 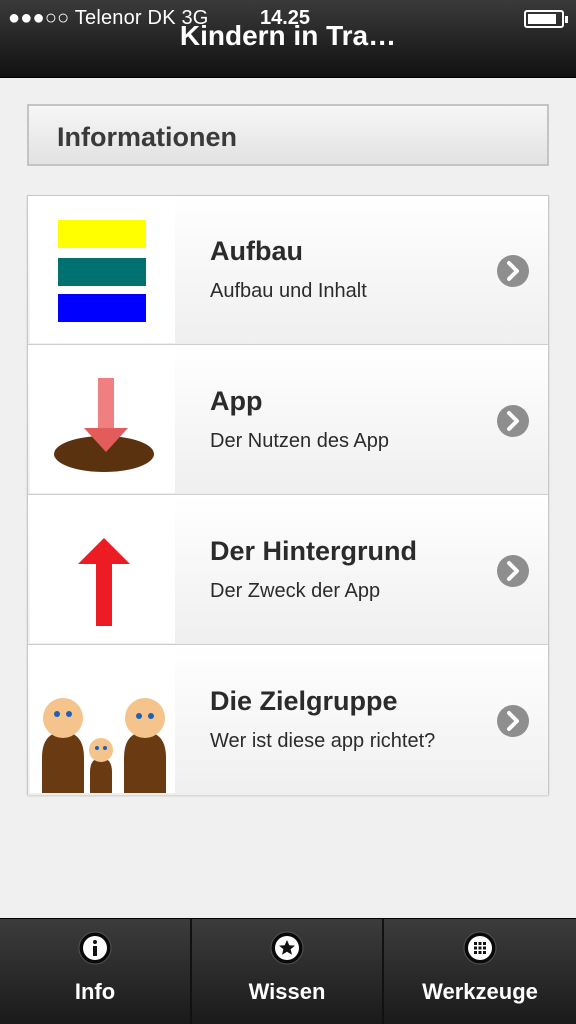 I want to click on list-item-subtitle: Aufbau und Inhalt, so click(x=288, y=291).